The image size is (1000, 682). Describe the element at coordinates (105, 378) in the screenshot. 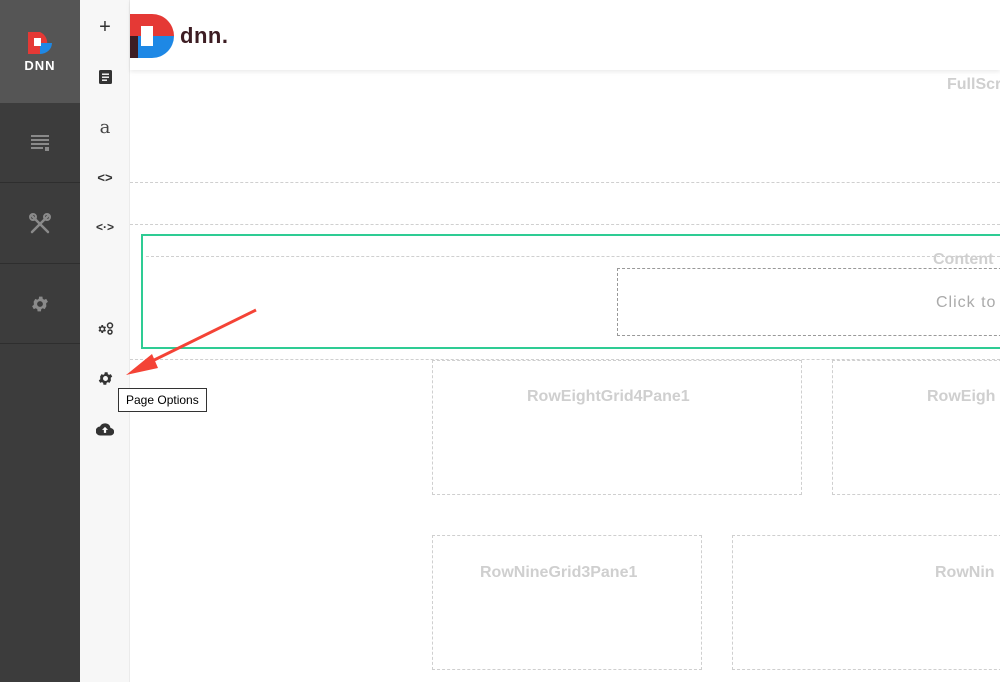

I see `gear-icon` at that location.